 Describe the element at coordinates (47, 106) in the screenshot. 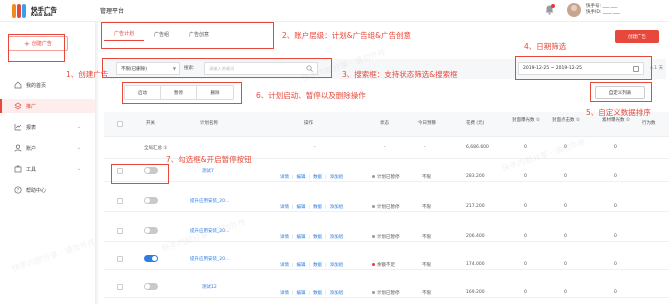

I see `sidebar-item-promote: 推广` at that location.